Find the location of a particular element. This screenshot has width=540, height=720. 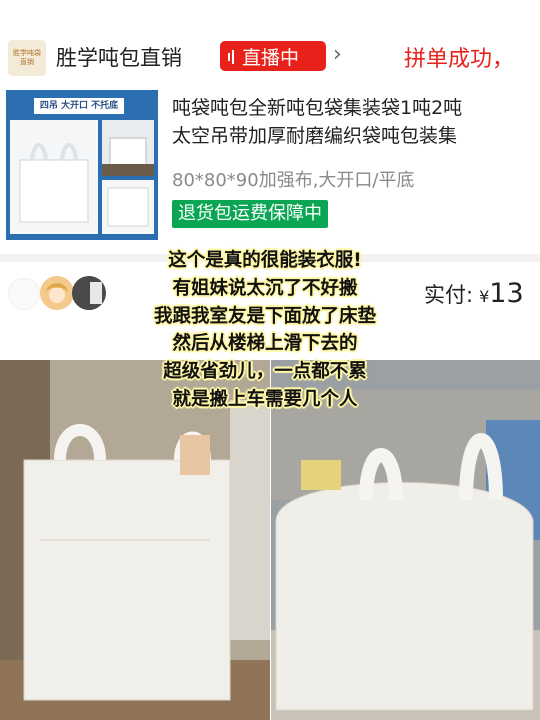

live-badge: 直播中 is located at coordinates (273, 56).